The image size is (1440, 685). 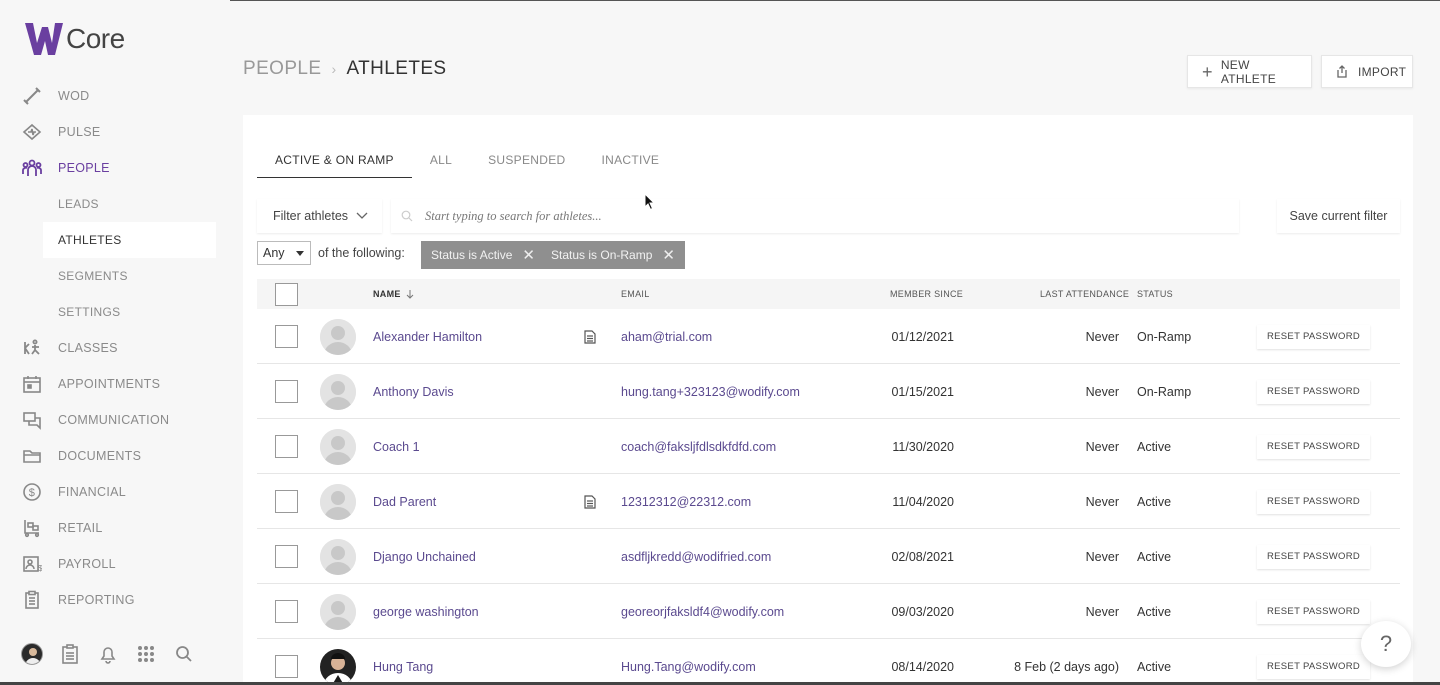 I want to click on apps-grid-icon, so click(x=146, y=654).